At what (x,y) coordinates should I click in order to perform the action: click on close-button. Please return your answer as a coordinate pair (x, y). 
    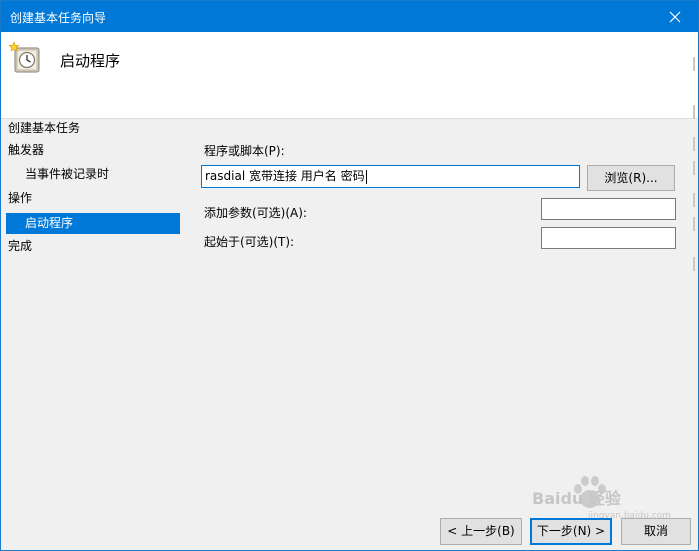
    Looking at the image, I should click on (675, 16).